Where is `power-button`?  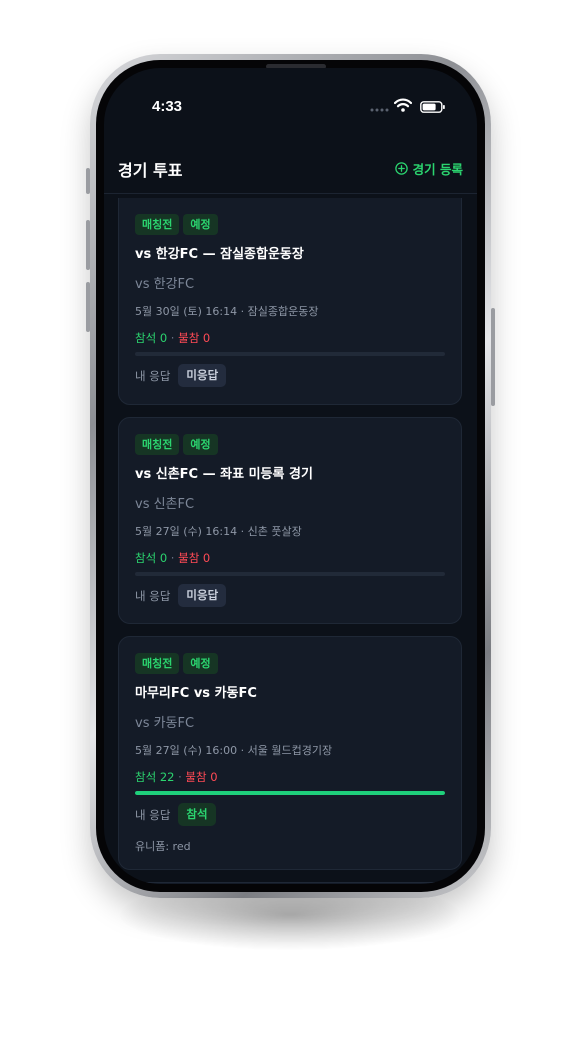
power-button is located at coordinates (493, 357).